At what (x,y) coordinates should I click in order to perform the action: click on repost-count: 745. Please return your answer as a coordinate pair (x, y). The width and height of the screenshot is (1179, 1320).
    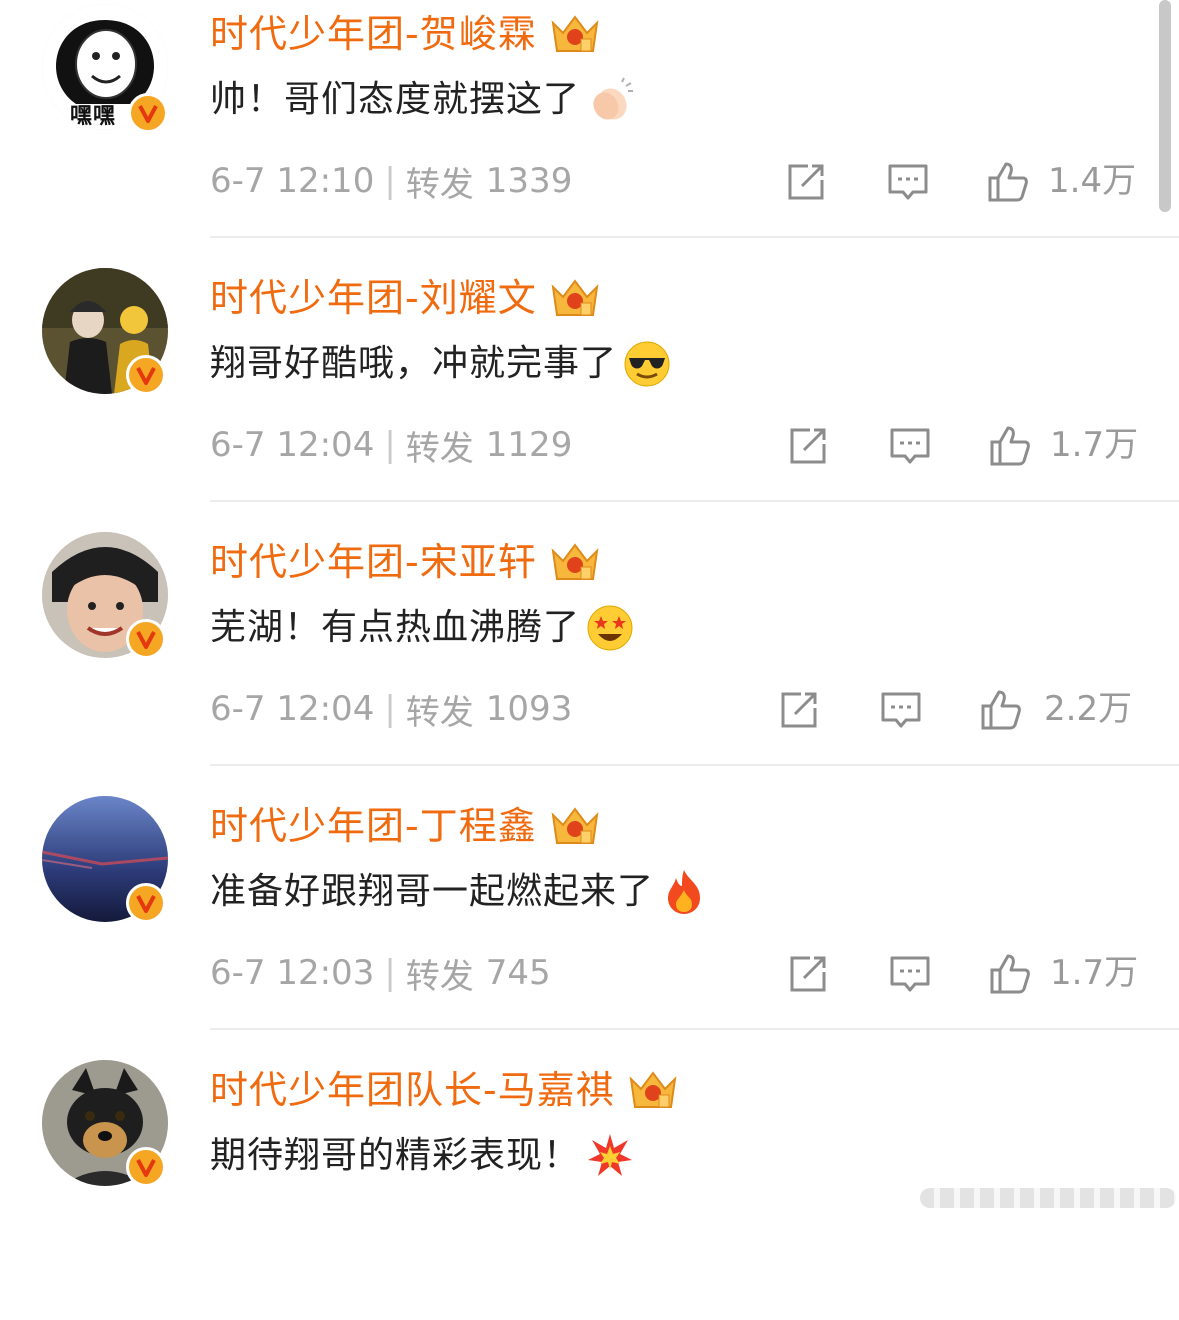
    Looking at the image, I should click on (518, 973).